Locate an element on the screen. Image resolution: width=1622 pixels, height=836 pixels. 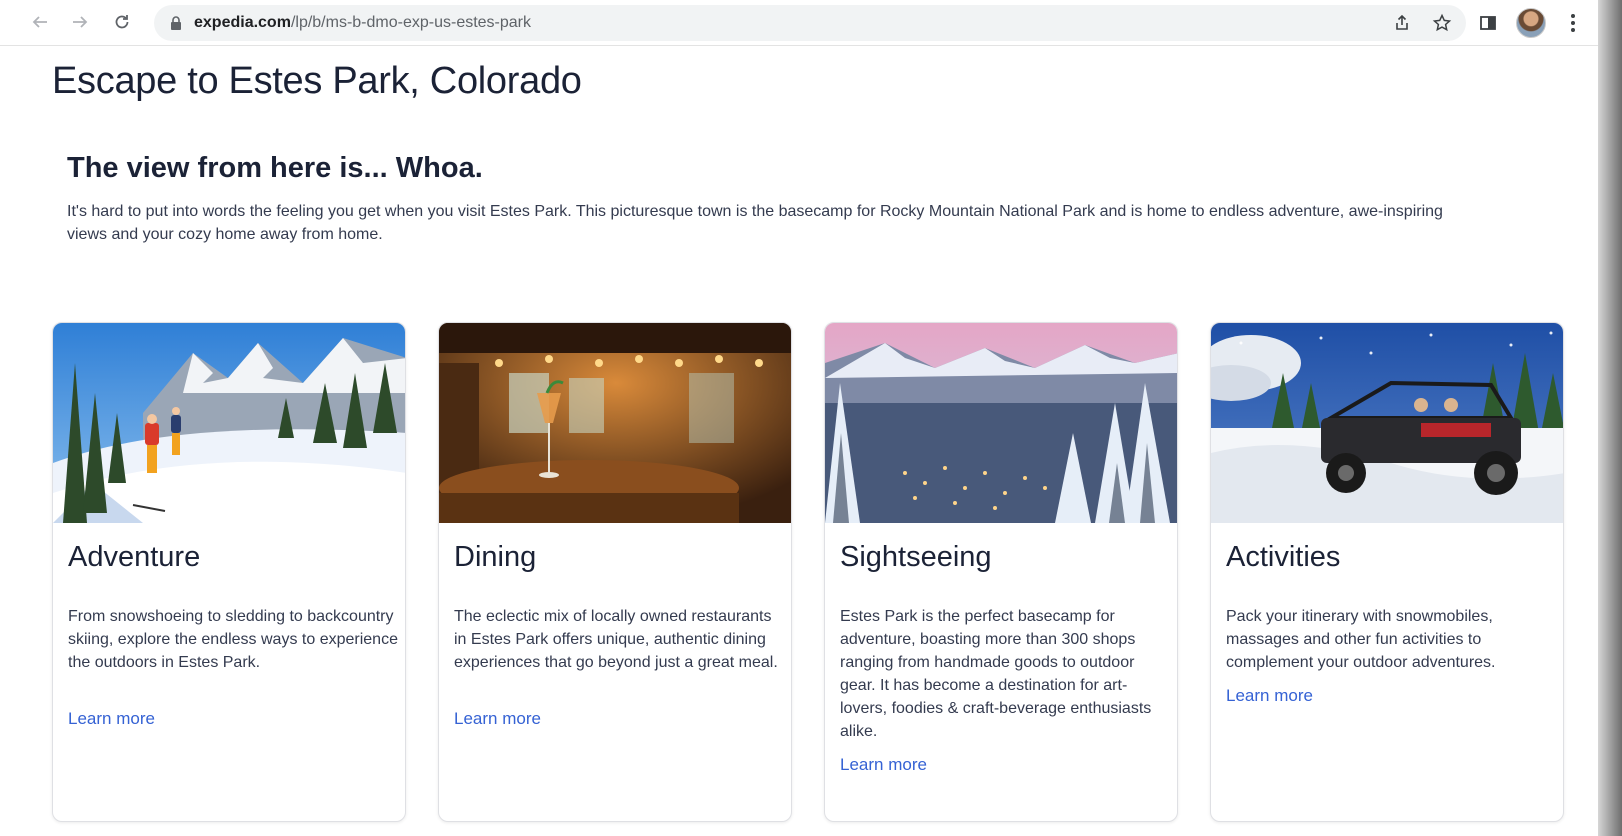
adventure-image is located at coordinates (229, 423).